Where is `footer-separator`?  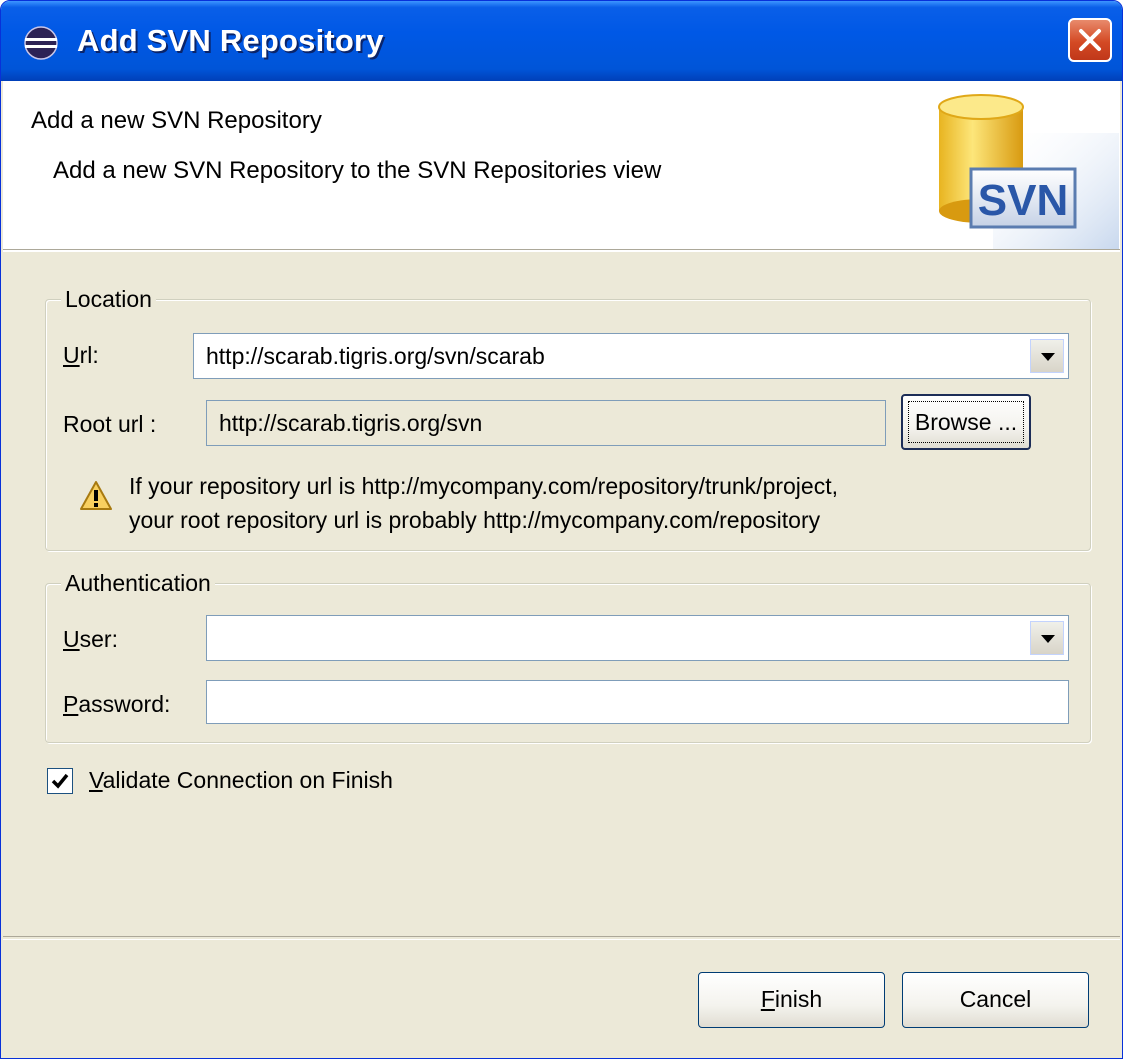
footer-separator is located at coordinates (561, 938).